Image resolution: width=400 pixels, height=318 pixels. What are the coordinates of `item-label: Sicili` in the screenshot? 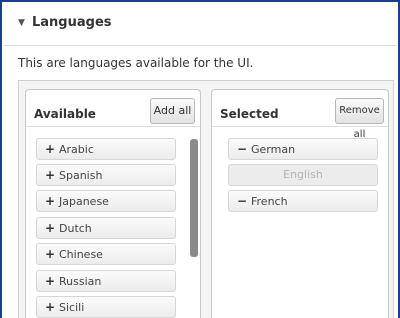 It's located at (72, 307).